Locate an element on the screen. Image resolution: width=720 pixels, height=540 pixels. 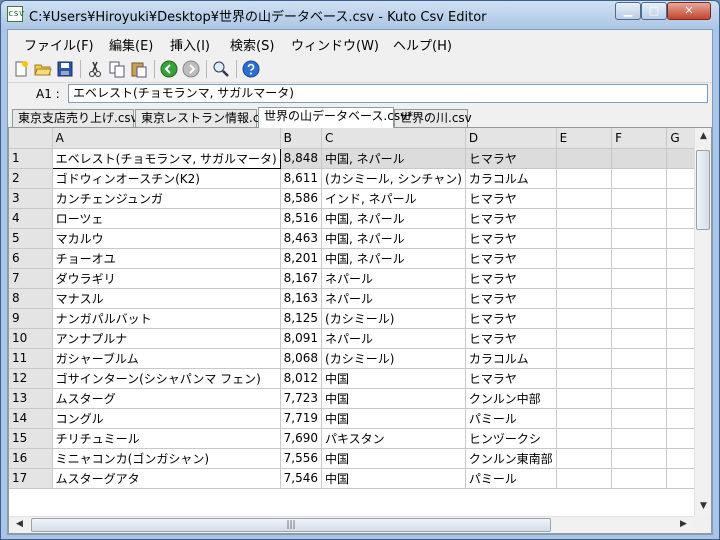
column-header-b: B is located at coordinates (301, 138).